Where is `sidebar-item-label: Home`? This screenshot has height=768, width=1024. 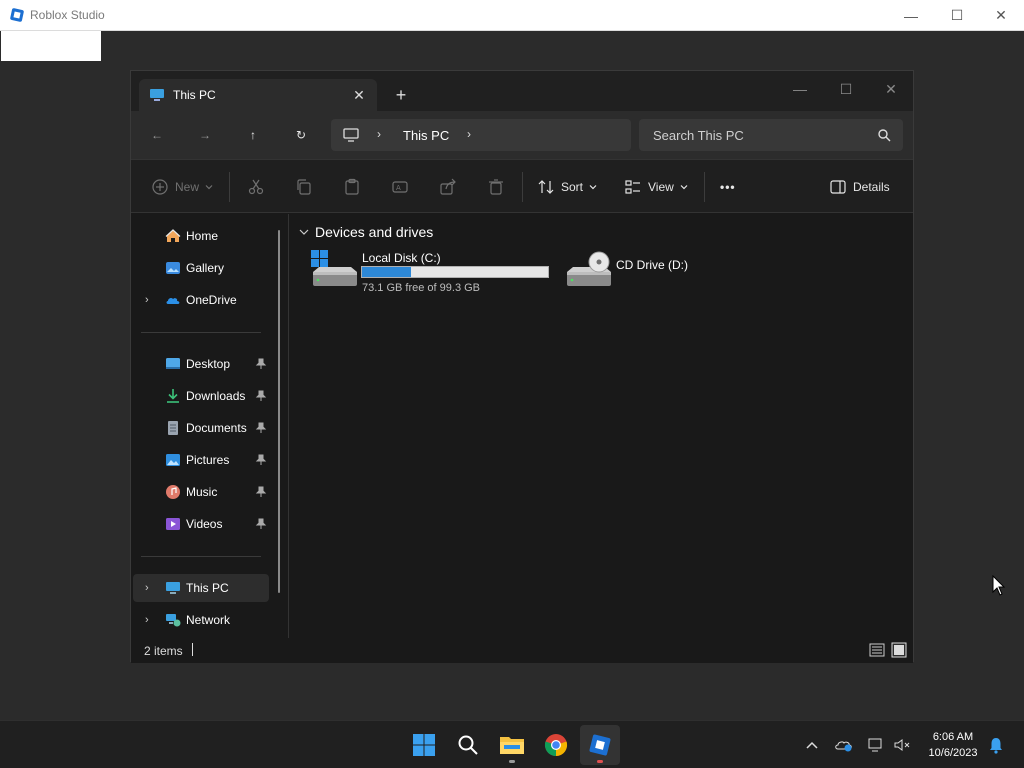 sidebar-item-label: Home is located at coordinates (202, 236).